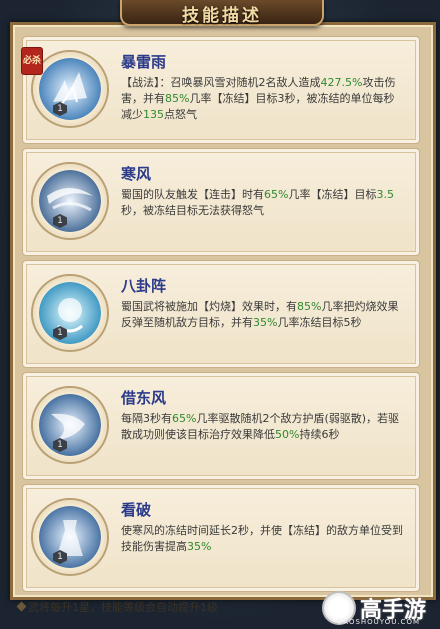 This screenshot has width=440, height=629. Describe the element at coordinates (192, 210) in the screenshot. I see `desc-text: 秒，被冻结目标无法获得怒气` at that location.